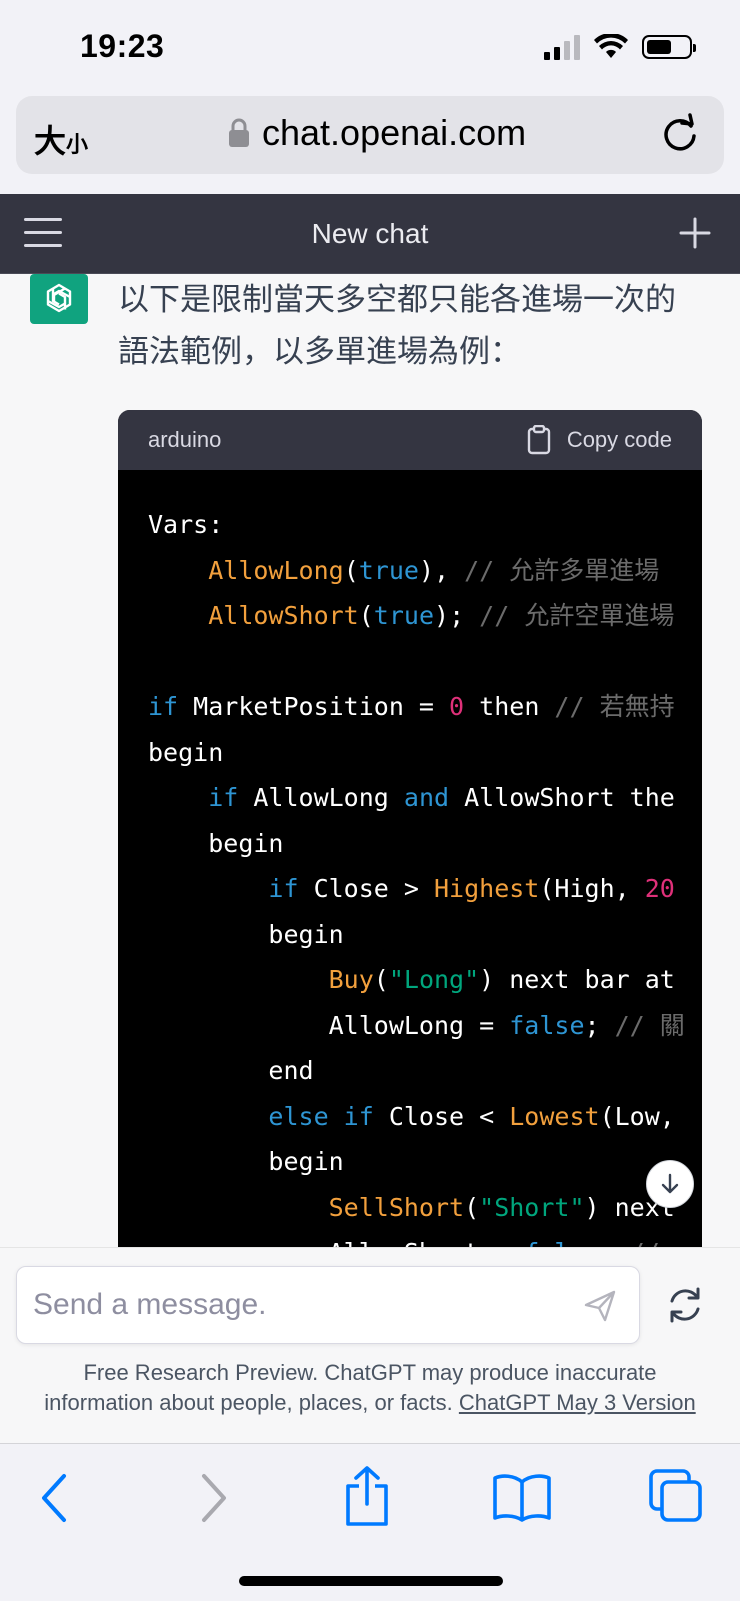  Describe the element at coordinates (185, 439) in the screenshot. I see `code-language: arduino` at that location.